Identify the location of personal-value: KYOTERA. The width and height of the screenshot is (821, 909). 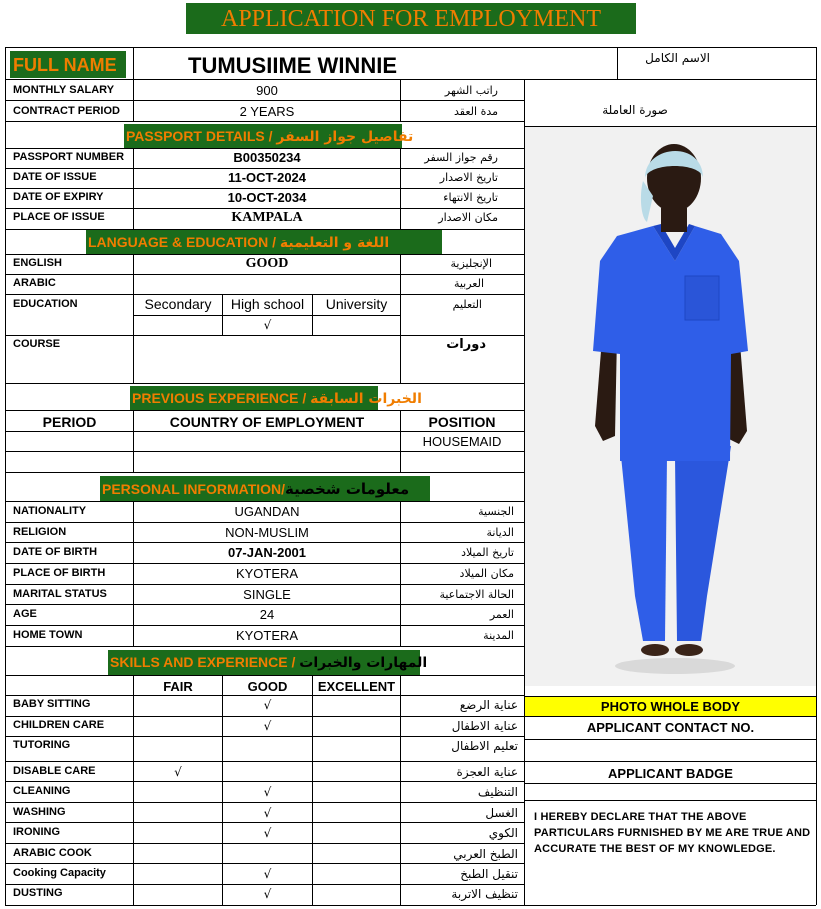
(267, 573).